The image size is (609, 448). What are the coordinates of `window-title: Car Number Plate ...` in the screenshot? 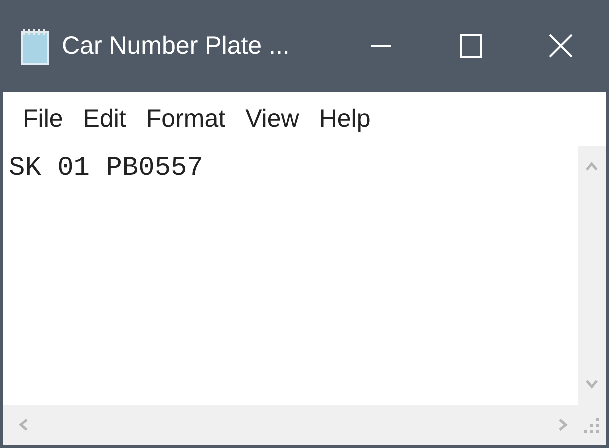 It's located at (176, 46).